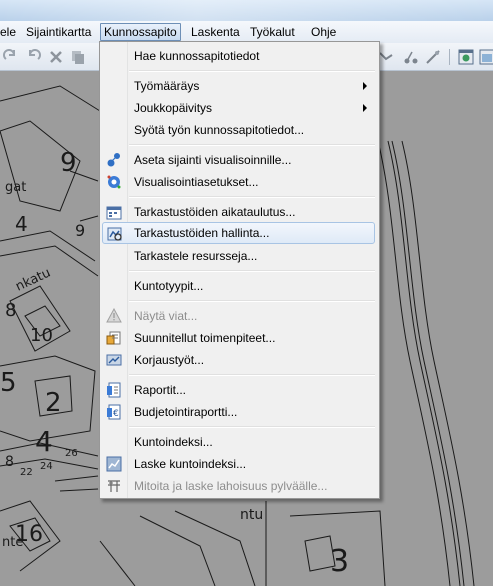 The height and width of the screenshot is (586, 493). What do you see at coordinates (323, 32) in the screenshot?
I see `menu-ohje: Ohje` at bounding box center [323, 32].